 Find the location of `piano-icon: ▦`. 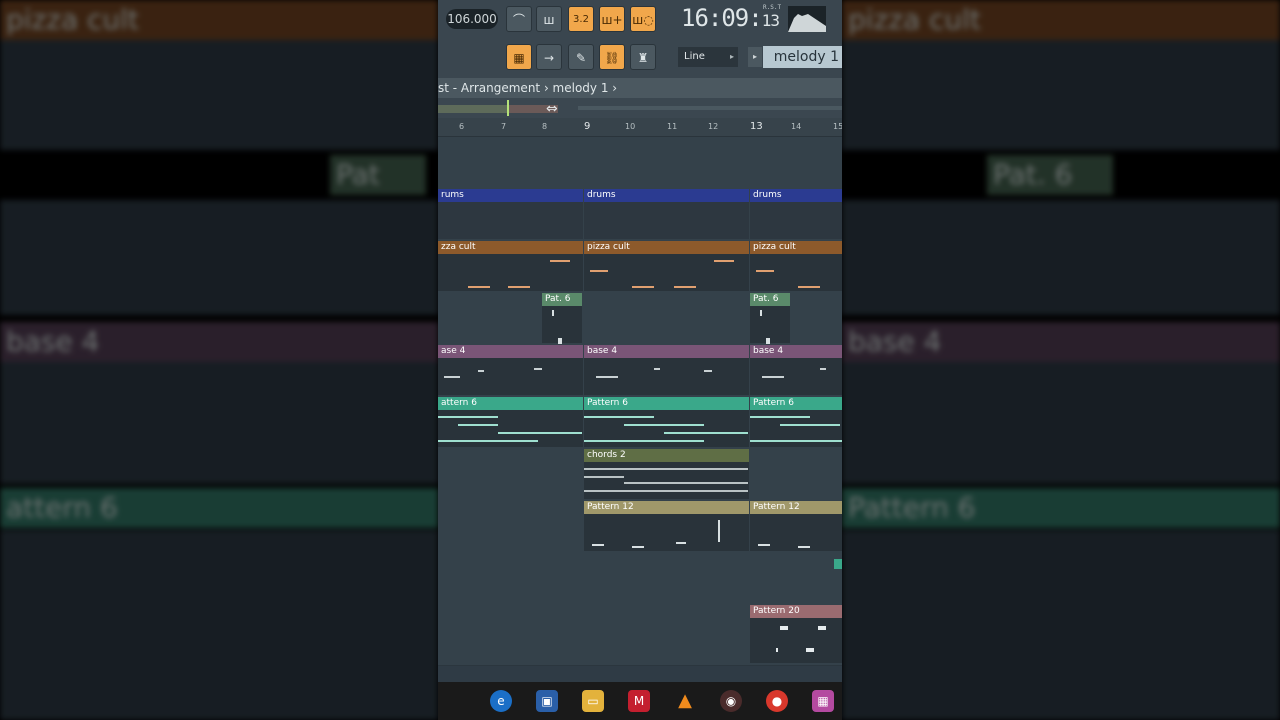

piano-icon: ▦ is located at coordinates (519, 57).